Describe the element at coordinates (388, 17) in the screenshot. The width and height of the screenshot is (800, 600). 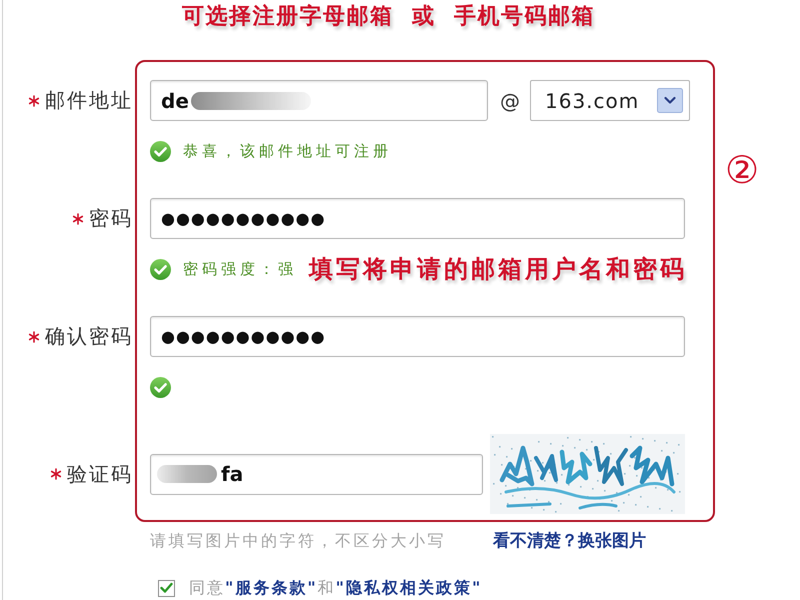
I see `banner-title: 可选择注册字母邮箱 或 手机号码邮箱` at that location.